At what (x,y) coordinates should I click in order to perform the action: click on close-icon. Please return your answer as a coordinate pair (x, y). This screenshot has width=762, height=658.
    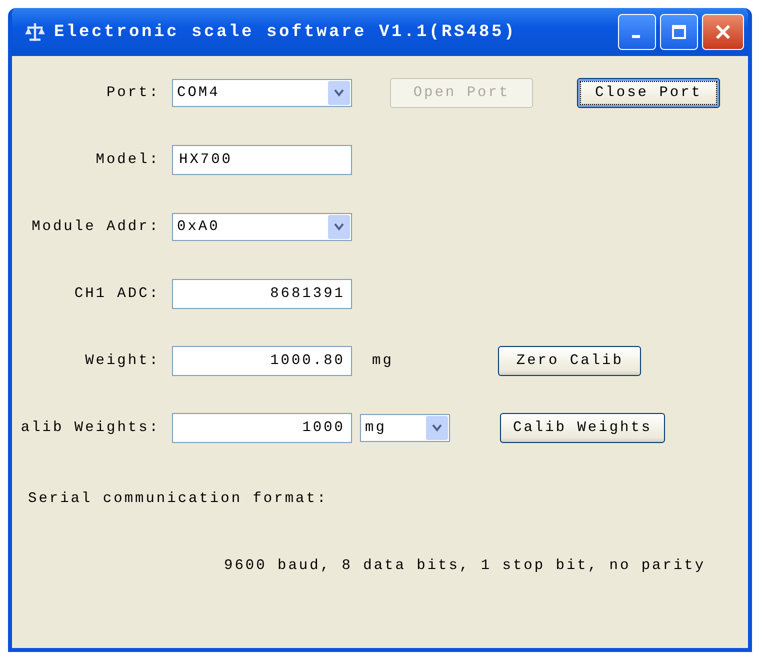
    Looking at the image, I should click on (723, 32).